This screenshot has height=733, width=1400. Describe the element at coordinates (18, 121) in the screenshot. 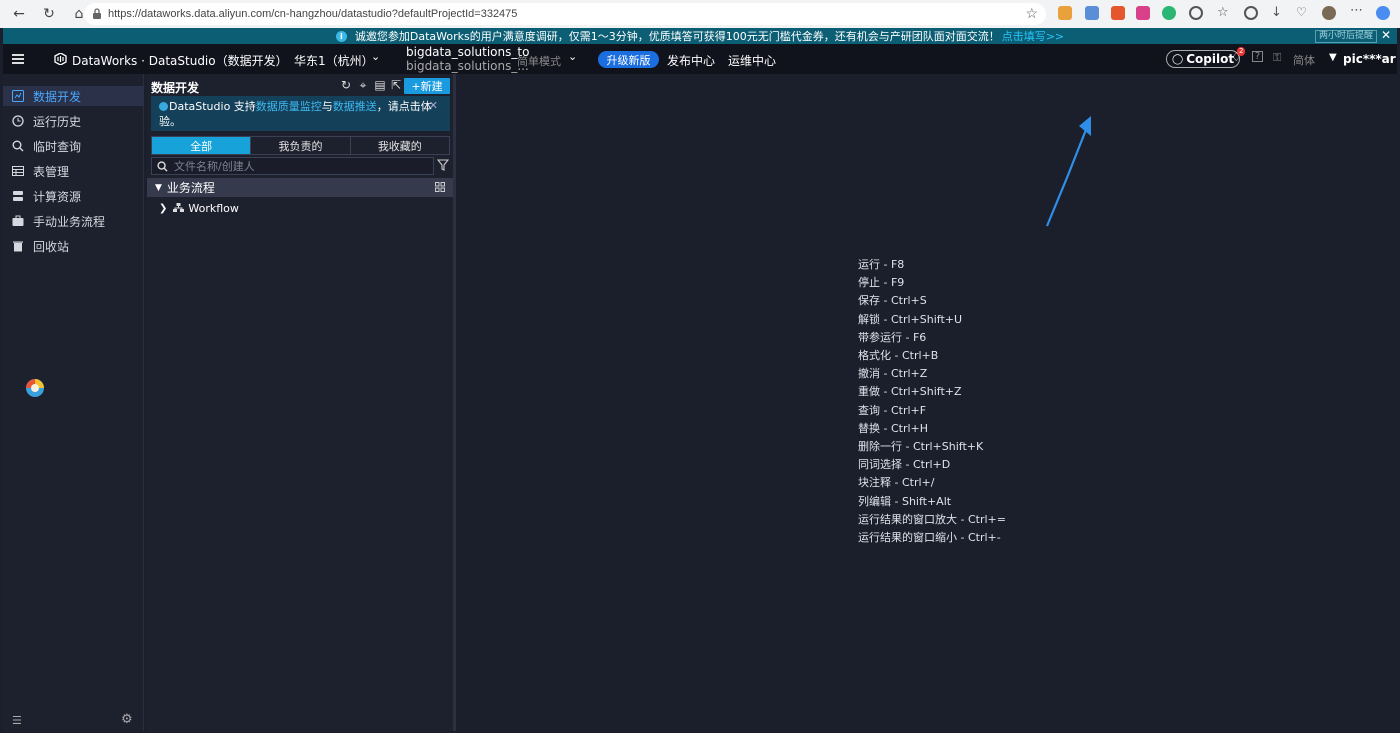

I see `clock-icon` at that location.